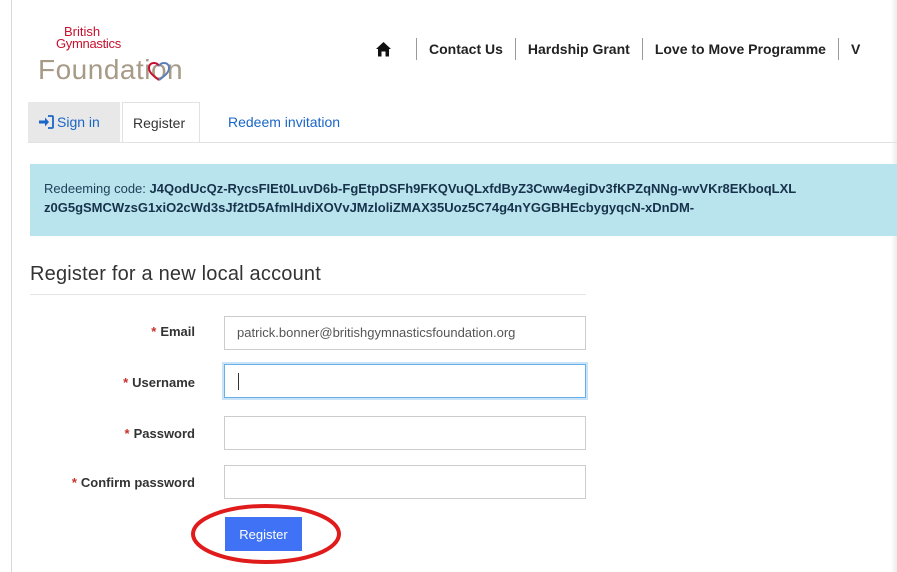 The height and width of the screenshot is (572, 897). I want to click on tab-redeem-invitation: Redeem invitation, so click(288, 122).